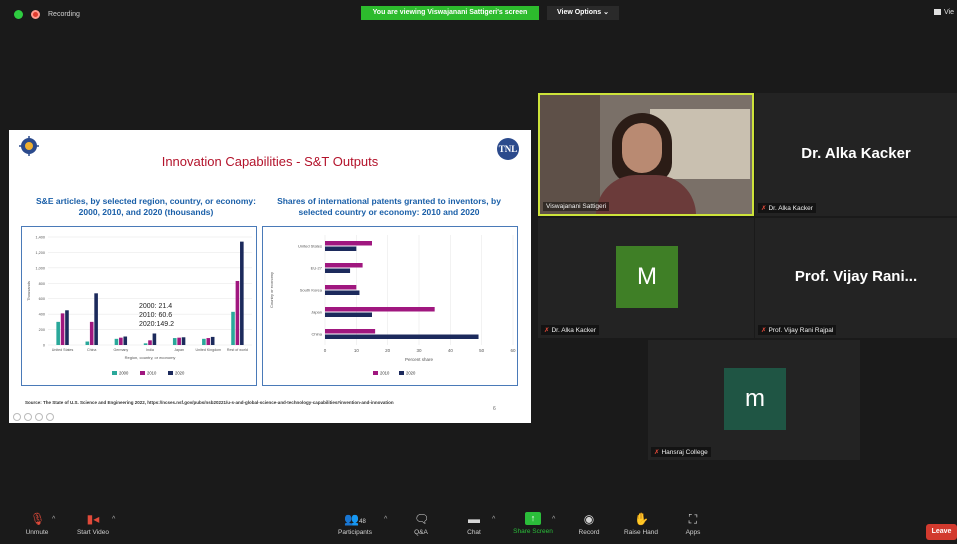  What do you see at coordinates (419, 350) in the screenshot?
I see `x-tick-label: 30` at bounding box center [419, 350].